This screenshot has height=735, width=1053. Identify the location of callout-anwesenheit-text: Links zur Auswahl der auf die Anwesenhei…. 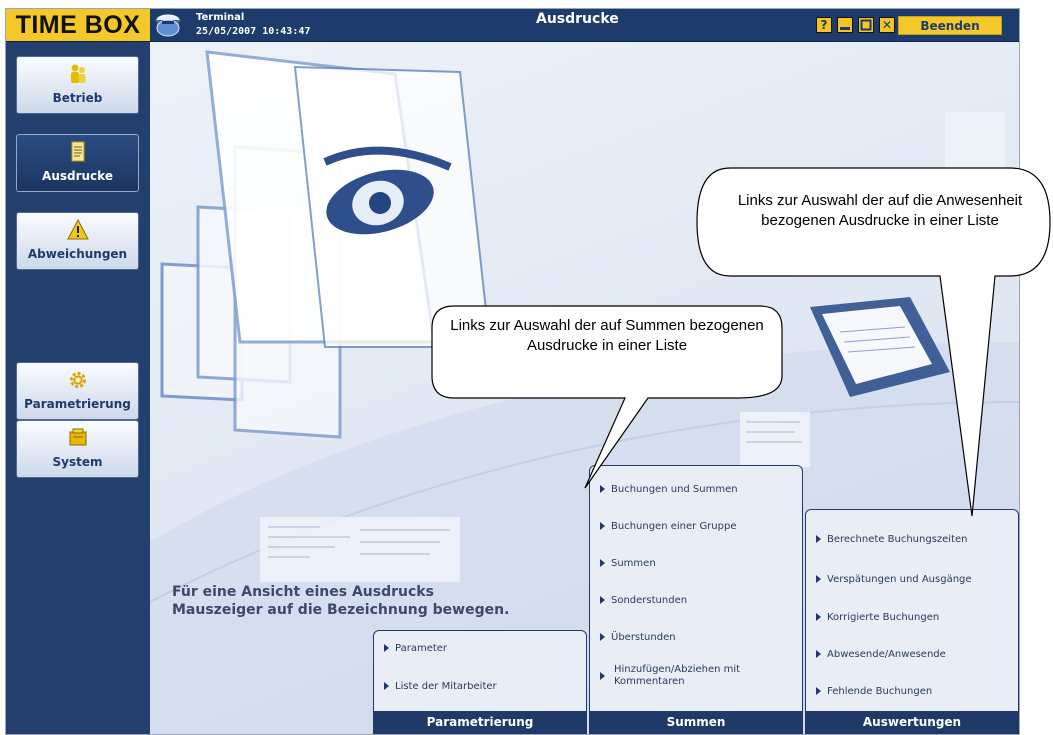
(880, 210).